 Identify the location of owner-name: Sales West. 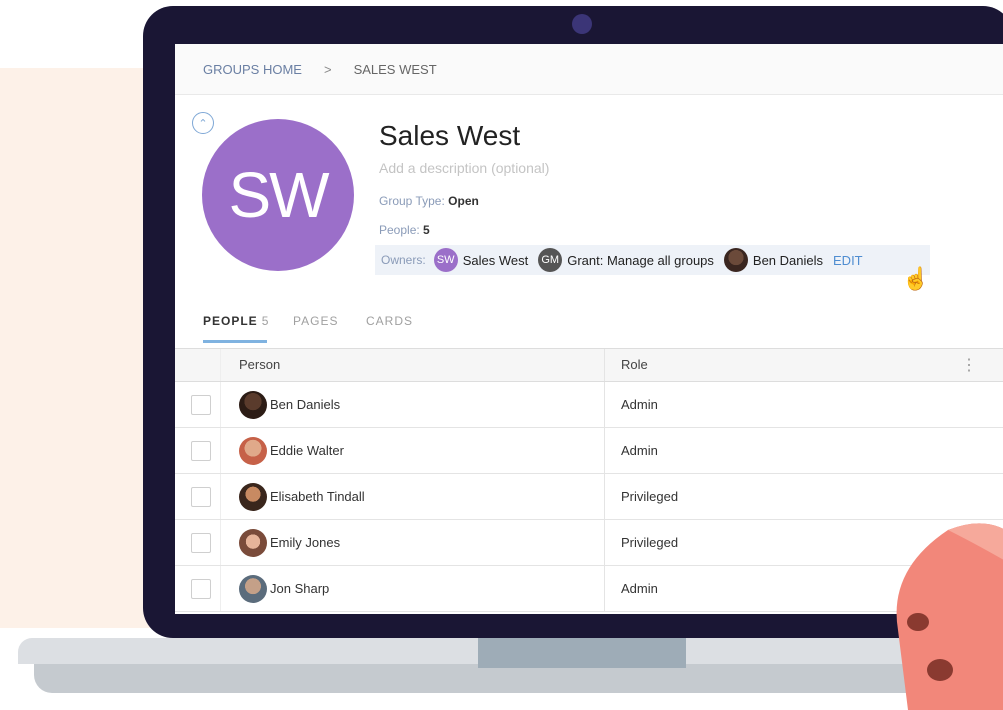
(495, 260).